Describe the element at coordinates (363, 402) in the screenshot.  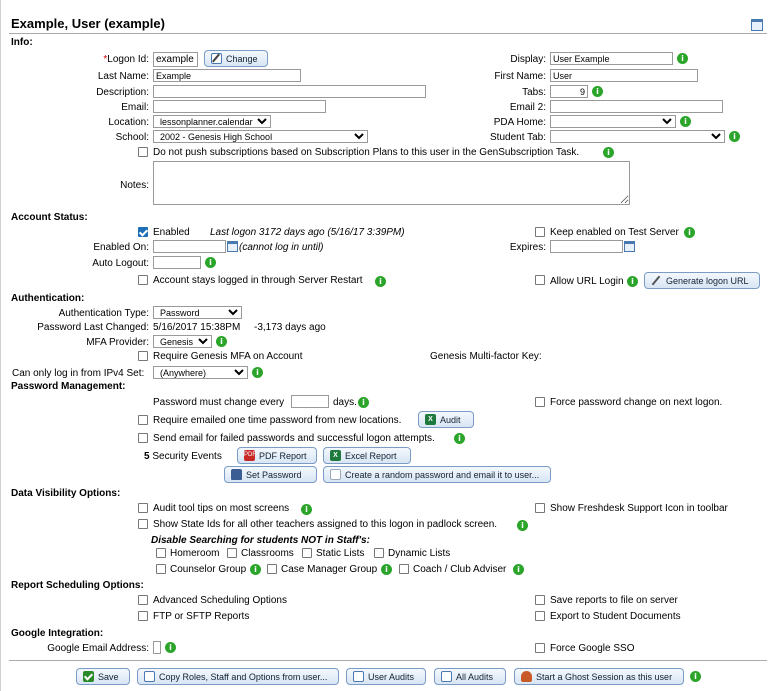
I see `must-change-info-icon: i` at that location.